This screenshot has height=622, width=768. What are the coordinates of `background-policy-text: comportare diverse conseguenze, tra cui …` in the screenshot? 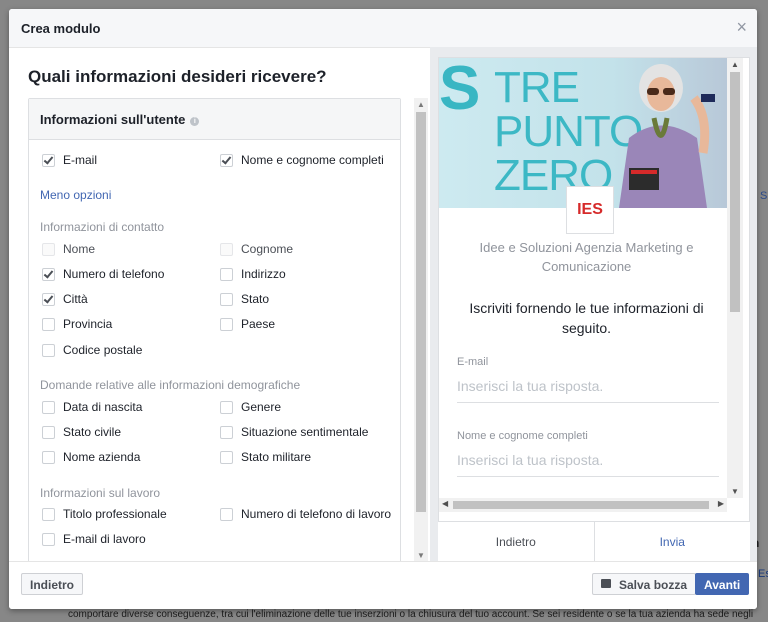 It's located at (411, 614).